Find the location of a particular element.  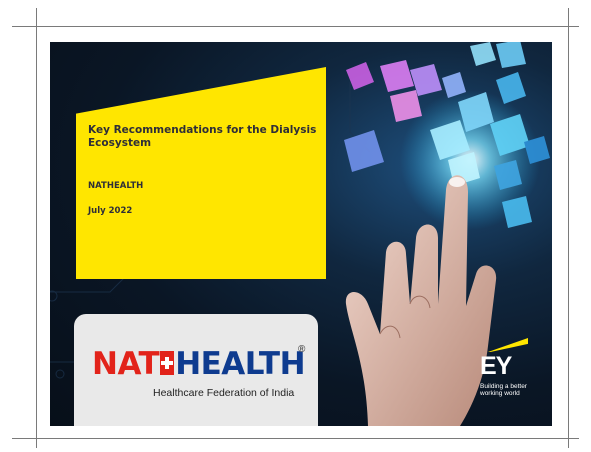

nathealth-logo: NAT HEALTH is located at coordinates (199, 364).